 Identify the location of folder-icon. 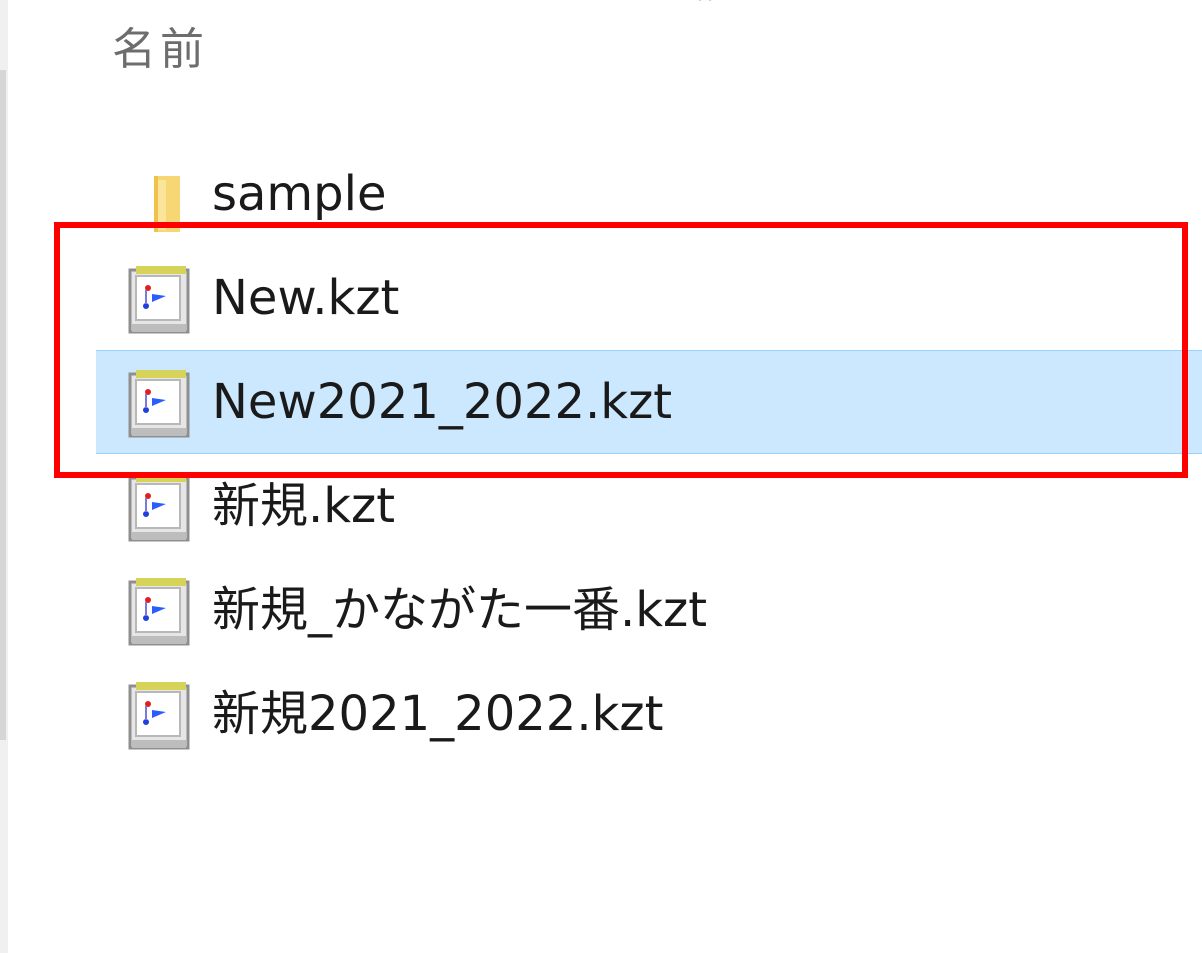
(159, 194).